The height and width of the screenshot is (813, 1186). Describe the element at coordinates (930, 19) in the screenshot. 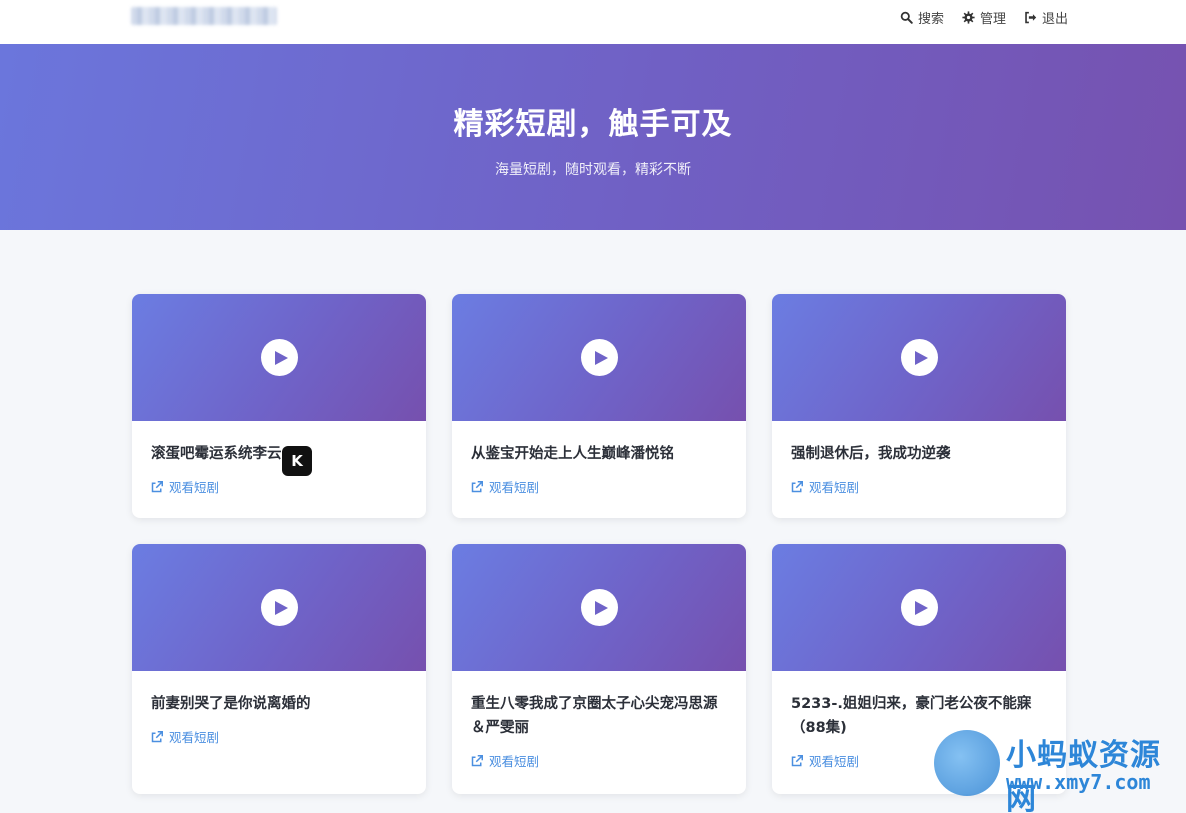

I see `nav-search-label: 搜索` at that location.